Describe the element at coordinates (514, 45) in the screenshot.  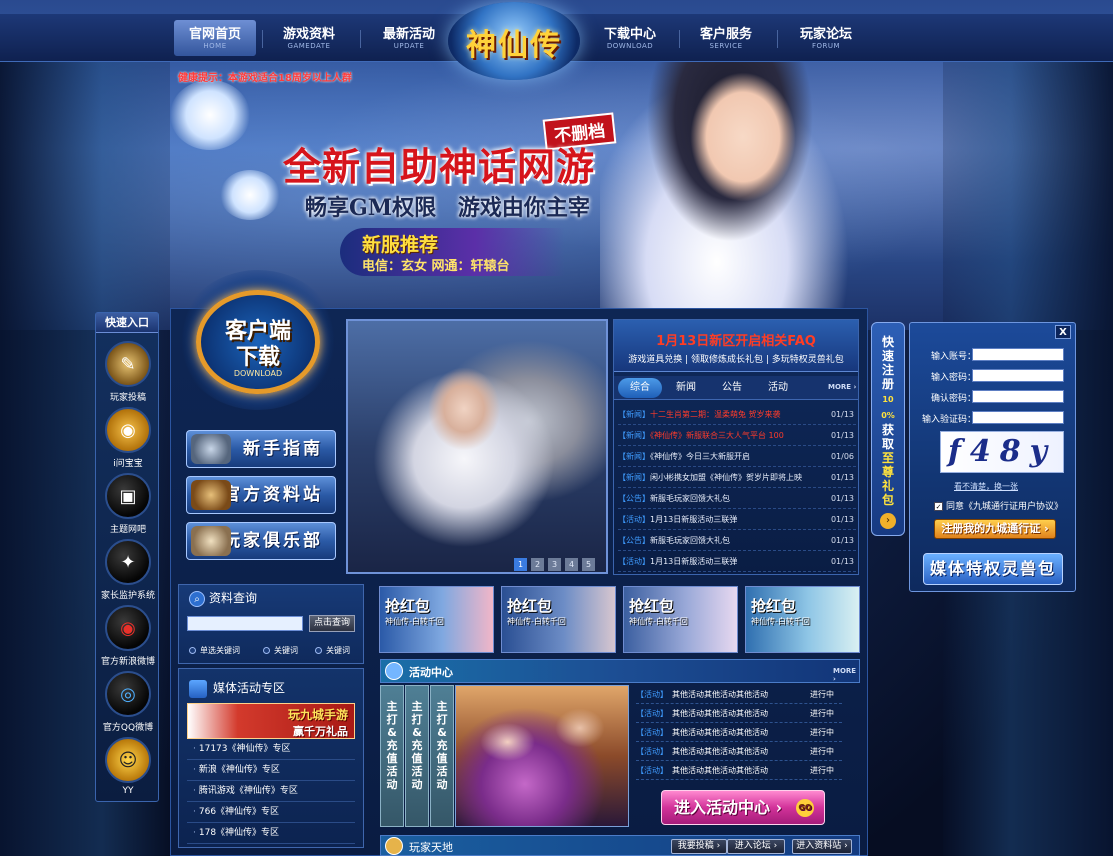
I see `logo-text: 神仙传` at that location.